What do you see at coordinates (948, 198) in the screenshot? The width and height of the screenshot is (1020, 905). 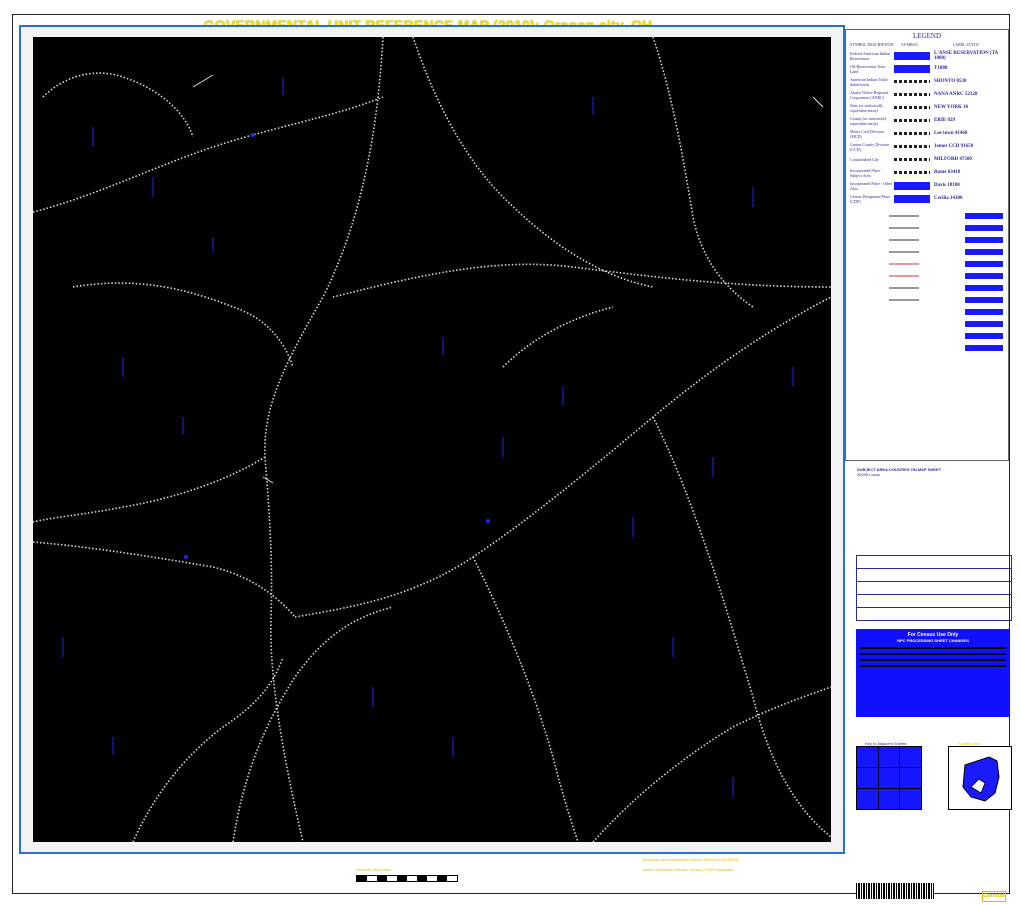 I see `legend-label: Cecilia 14380` at bounding box center [948, 198].